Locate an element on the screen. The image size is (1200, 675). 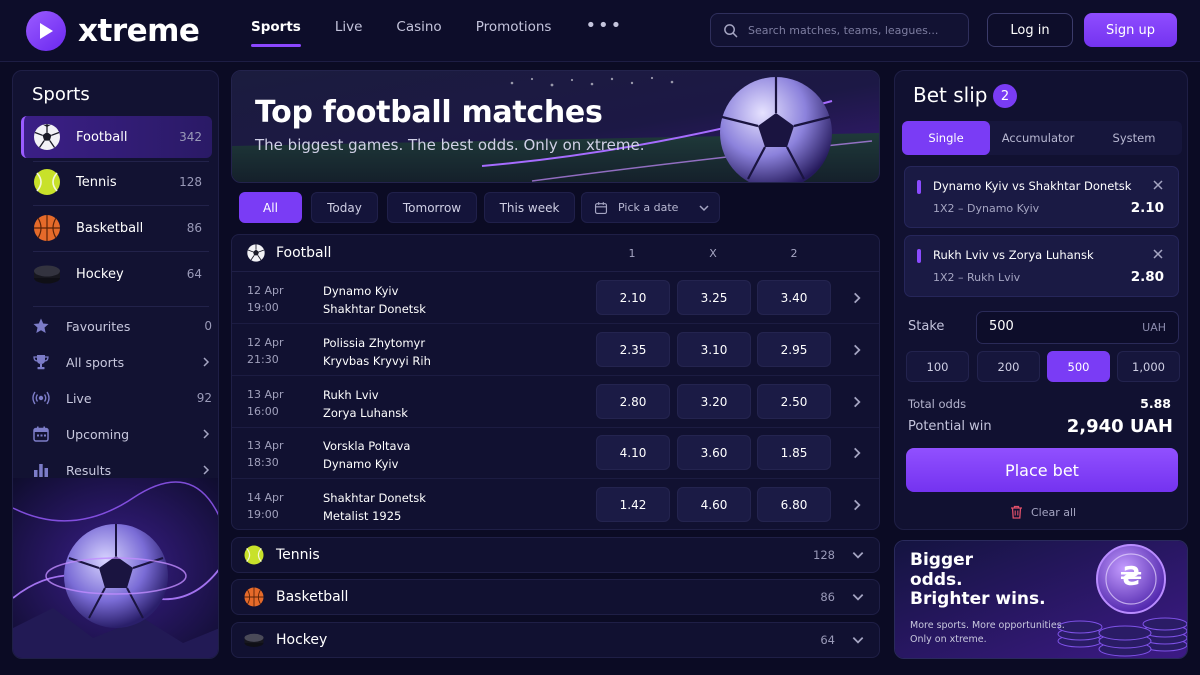
place-bet-button: Place bet is located at coordinates (1042, 470).